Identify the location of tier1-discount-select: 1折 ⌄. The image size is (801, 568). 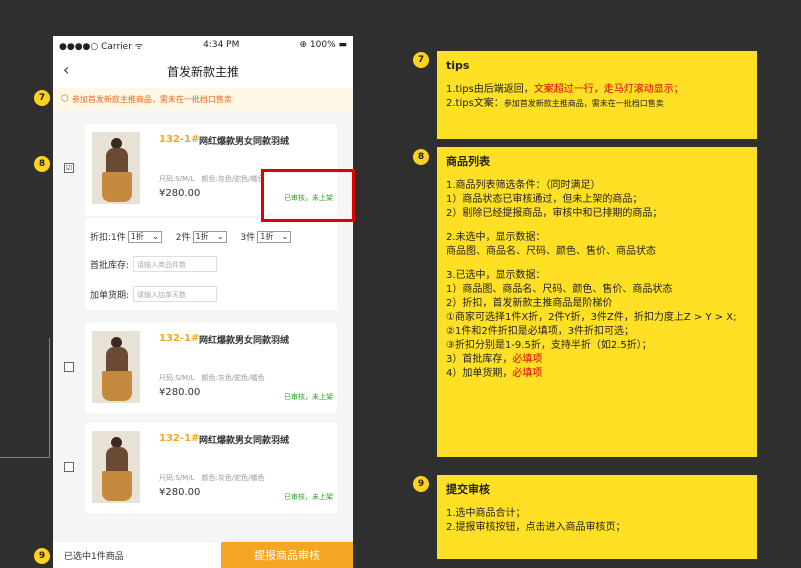
(144, 236).